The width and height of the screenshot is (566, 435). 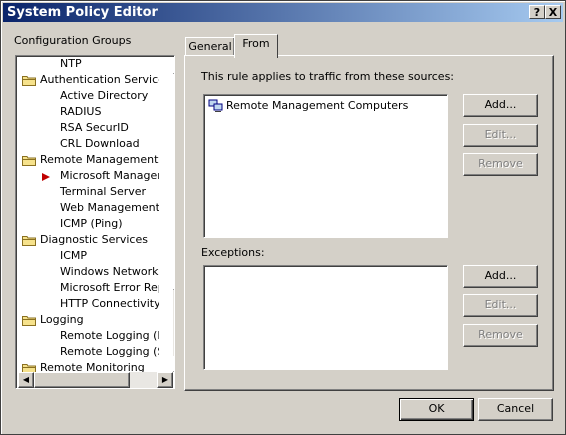 What do you see at coordinates (94, 239) in the screenshot?
I see `tree-item-label: Diagnostic Services` at bounding box center [94, 239].